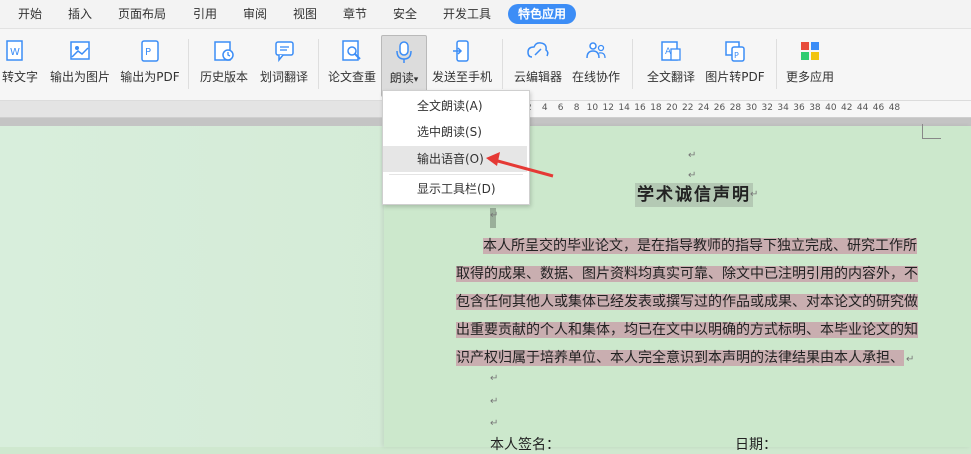 The image size is (971, 454). Describe the element at coordinates (80, 65) in the screenshot. I see `export-image-button: 输出为图片` at that location.